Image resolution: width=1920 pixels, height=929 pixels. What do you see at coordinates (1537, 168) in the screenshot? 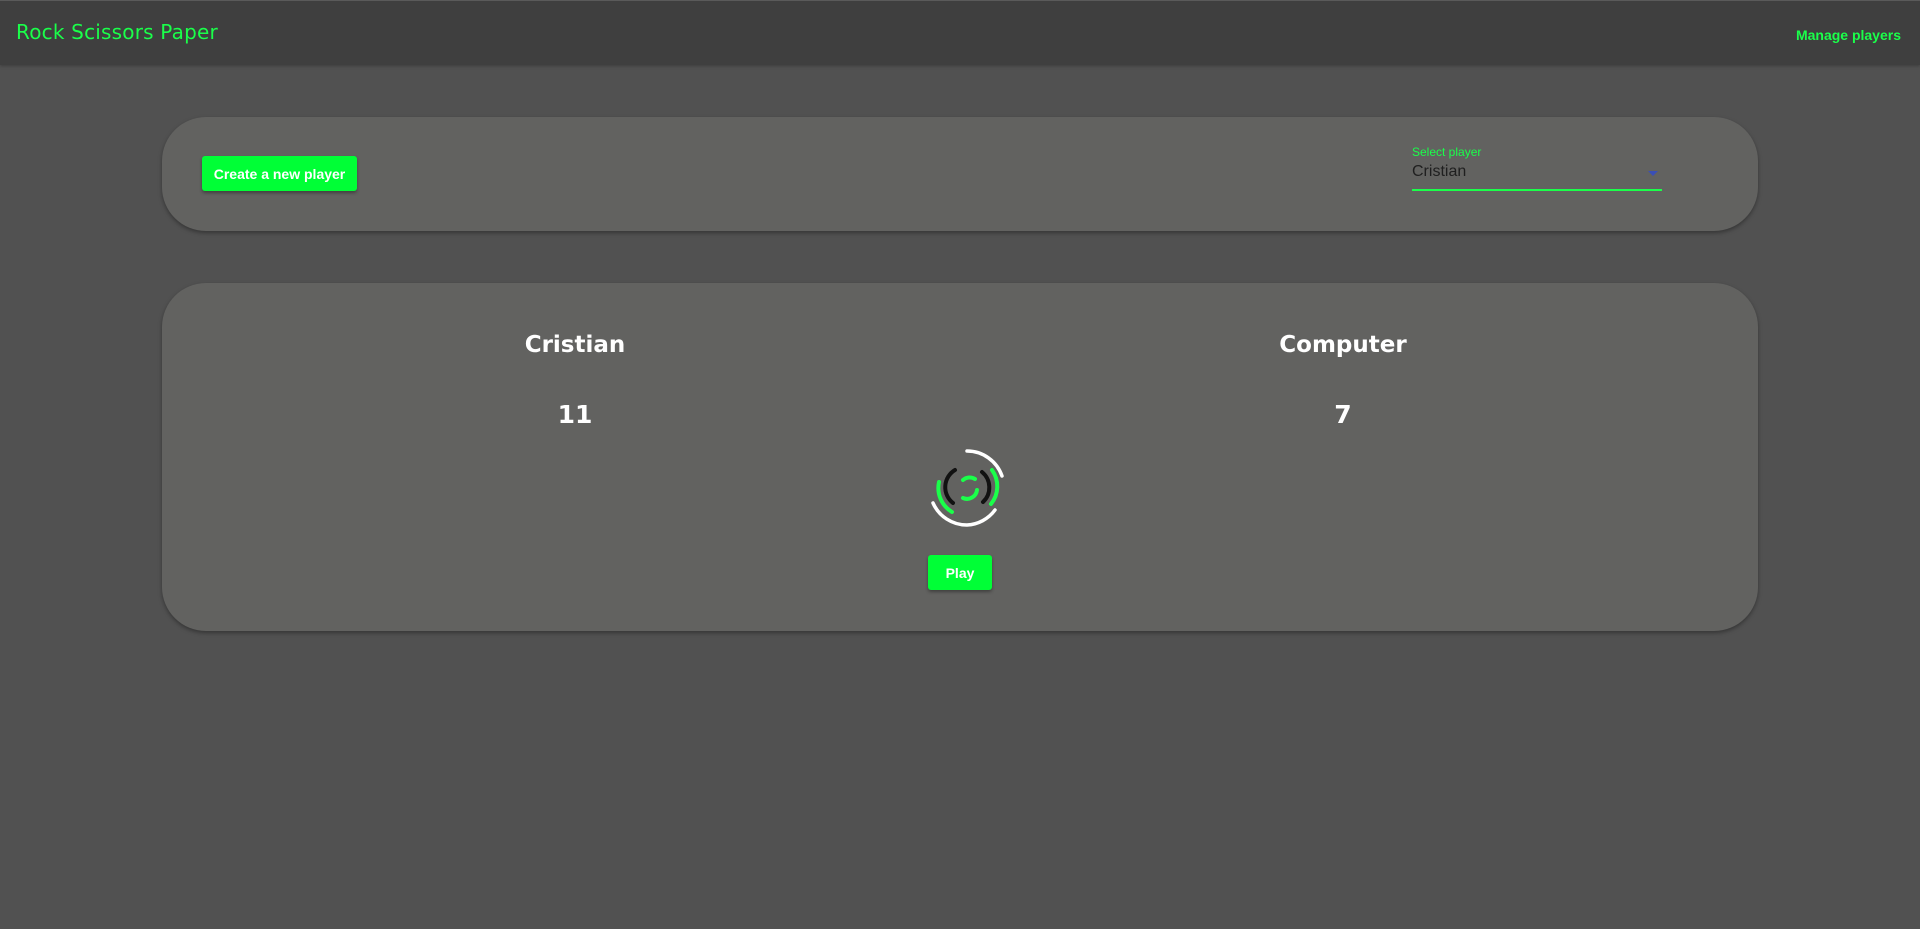
I see `player-select: Select player Cristian` at bounding box center [1537, 168].